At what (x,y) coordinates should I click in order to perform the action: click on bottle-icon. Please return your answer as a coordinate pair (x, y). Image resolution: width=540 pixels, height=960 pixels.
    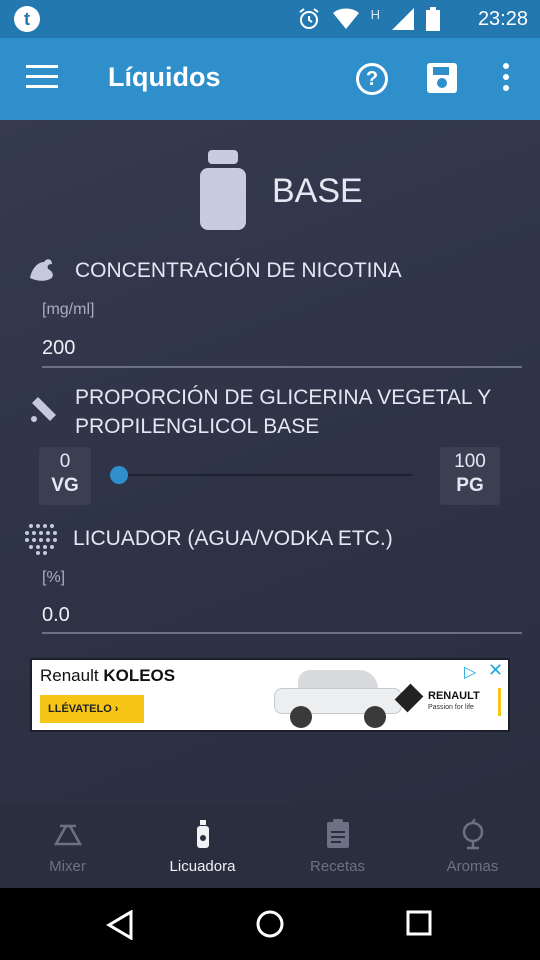
    Looking at the image, I should click on (203, 834).